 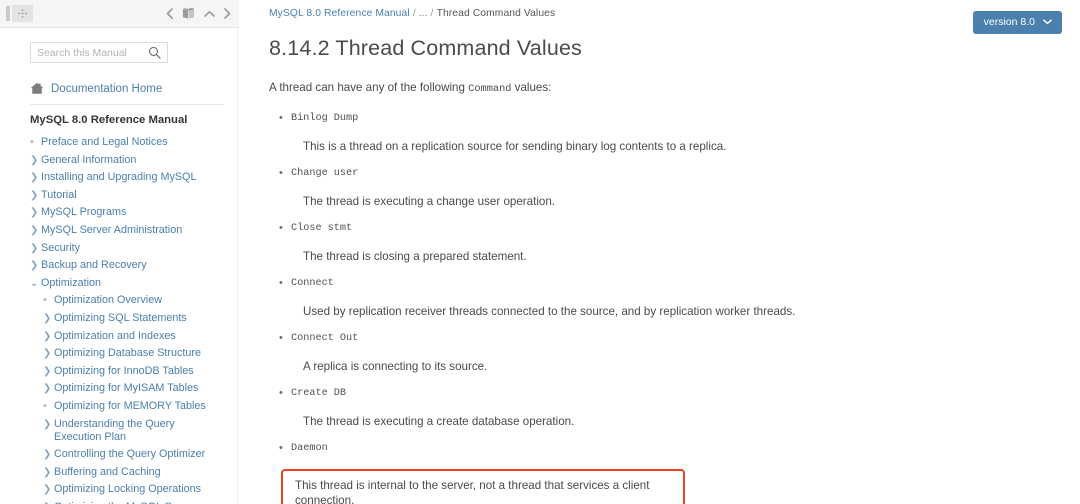 I want to click on sidebar-item: ❯ Optimizing SQL Statements, so click(x=126, y=318).